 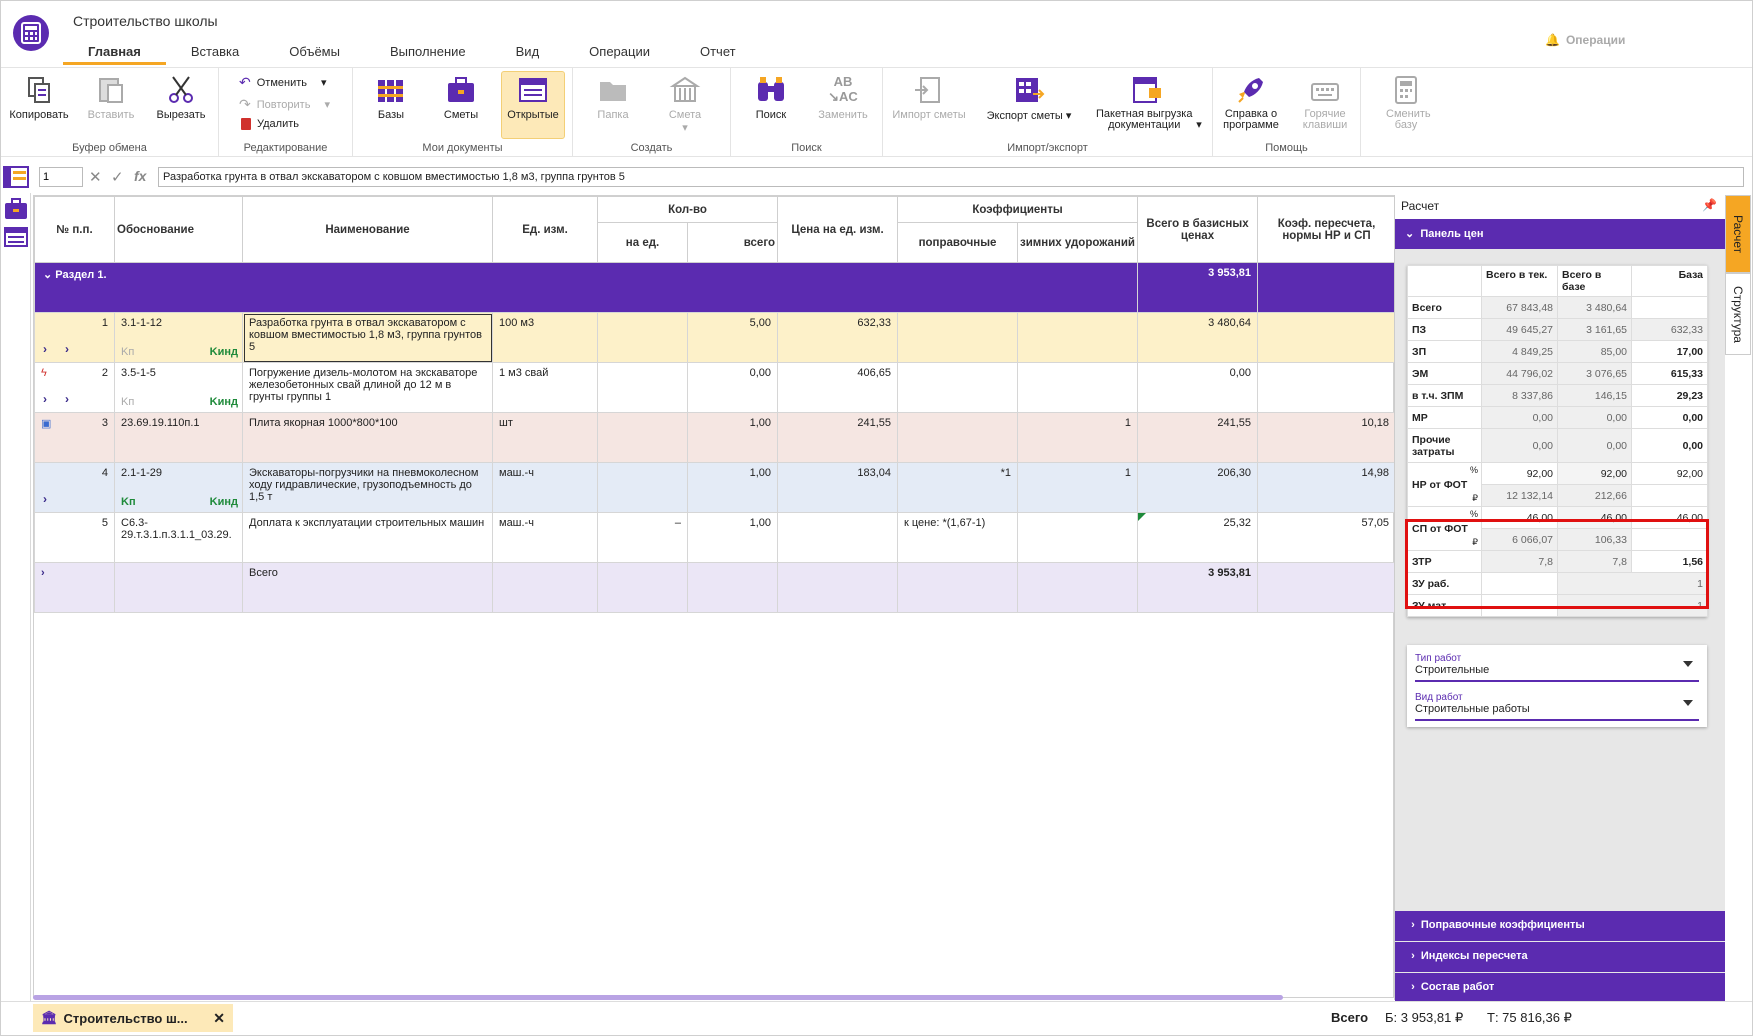 What do you see at coordinates (545, 229) in the screenshot?
I see `col-unit-header: Ед. изм.` at bounding box center [545, 229].